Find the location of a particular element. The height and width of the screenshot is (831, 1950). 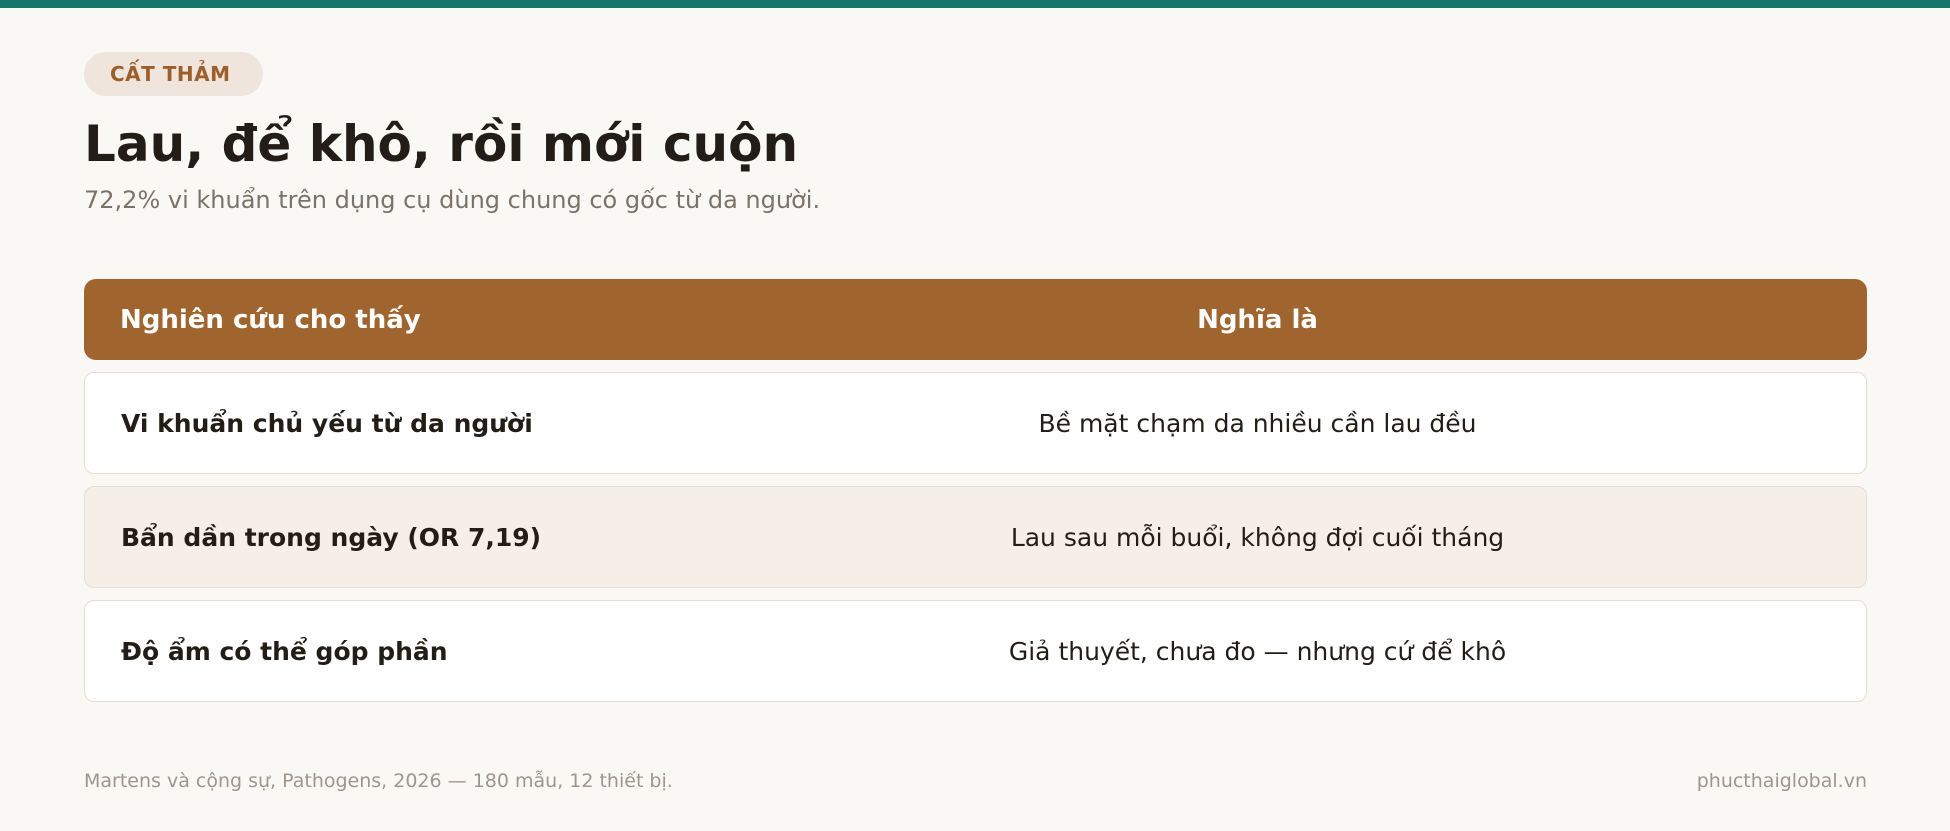

finding-cell: Vi khuẩn chủ yếu từ da người is located at coordinates (327, 423).